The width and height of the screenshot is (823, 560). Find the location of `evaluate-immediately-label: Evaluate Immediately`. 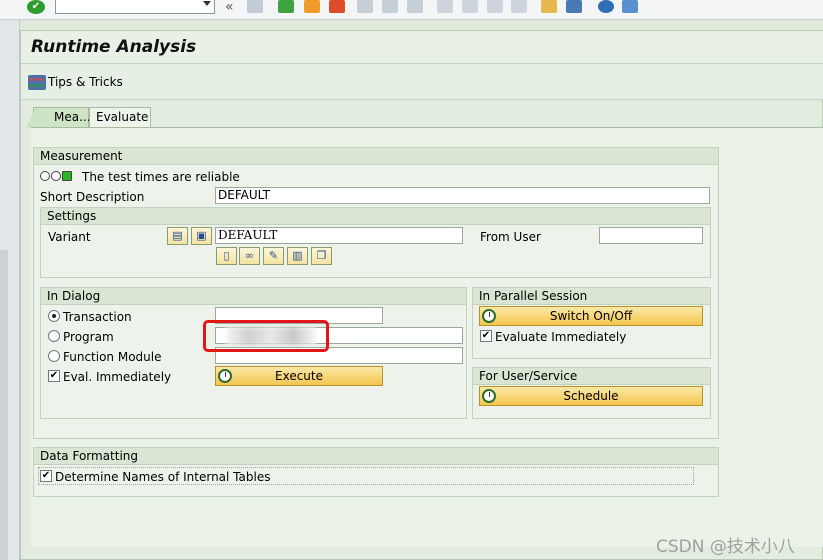

evaluate-immediately-label: Evaluate Immediately is located at coordinates (561, 337).